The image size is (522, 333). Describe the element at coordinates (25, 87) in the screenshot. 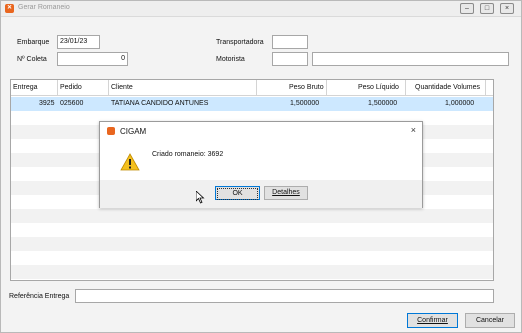

I see `col-entrega: Entrega` at that location.